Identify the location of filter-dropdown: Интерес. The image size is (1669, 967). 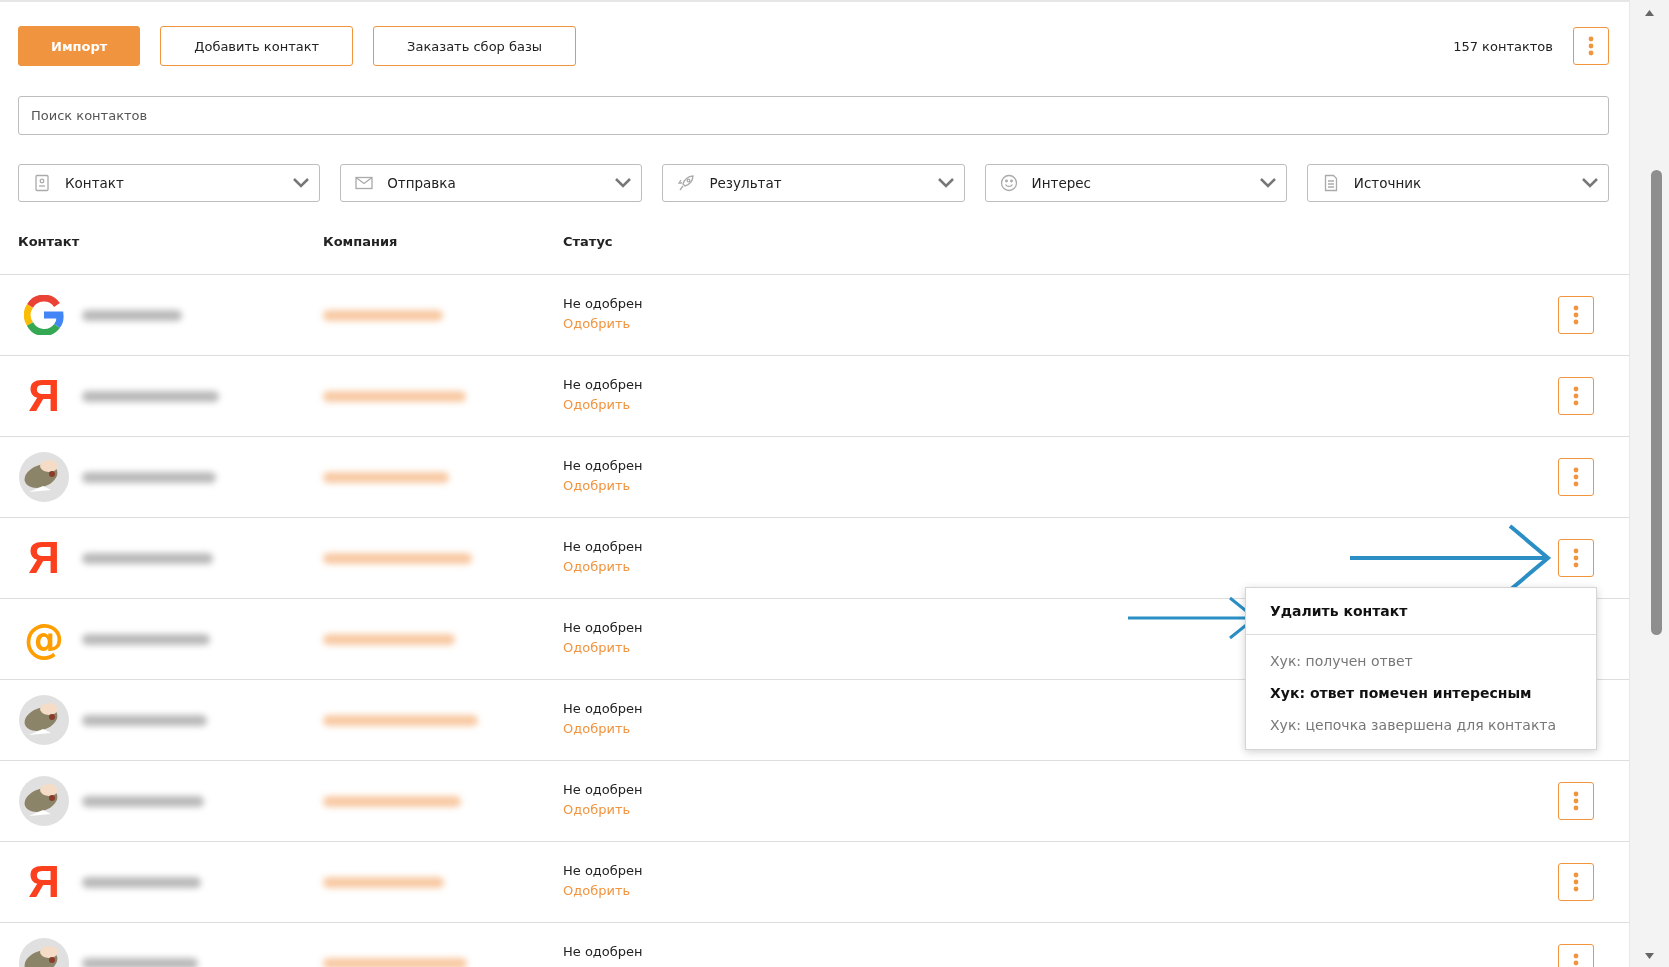
(1135, 183).